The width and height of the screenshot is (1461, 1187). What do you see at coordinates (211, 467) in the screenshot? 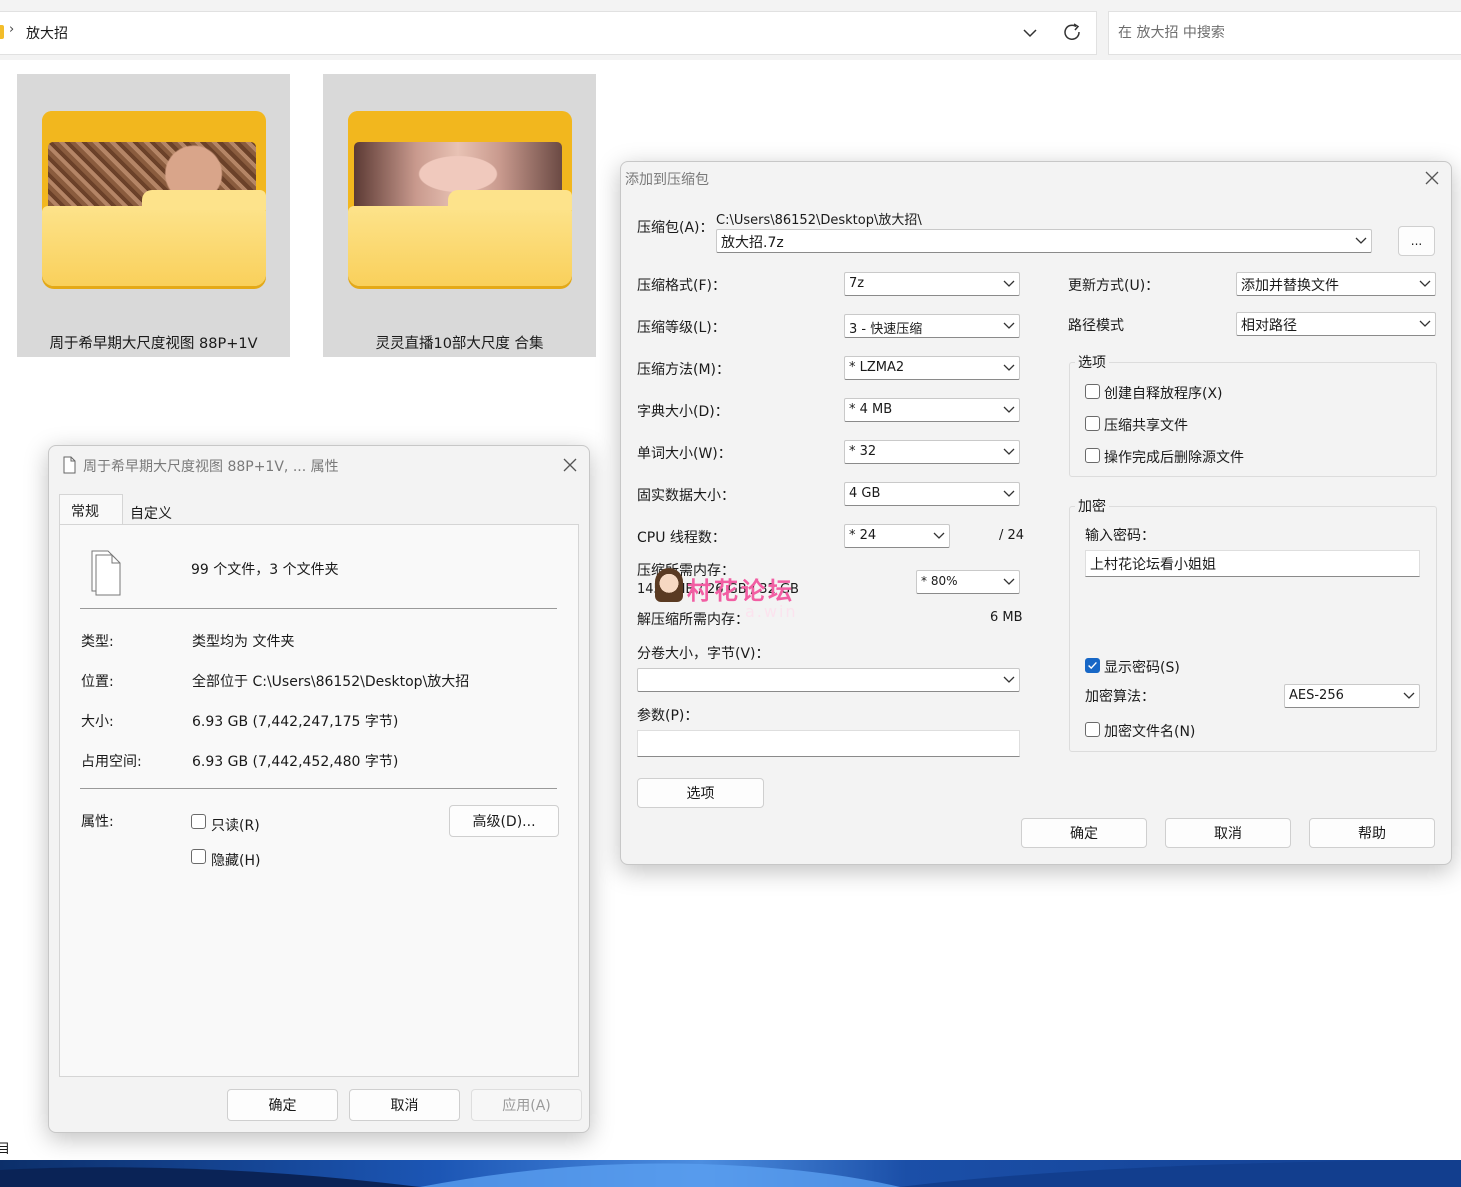
I see `dialog-title: 周于希早期大尺度视图 88P+1V, ... 属性` at bounding box center [211, 467].